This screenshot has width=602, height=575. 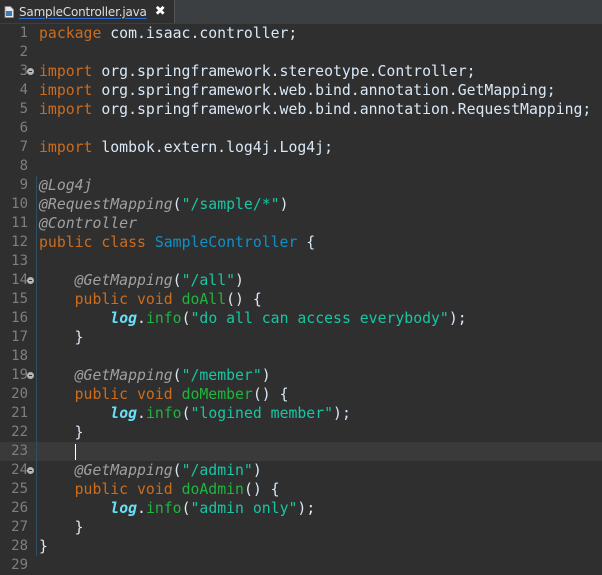 I want to click on code-line: 1 package com.isaac.controller;, so click(x=301, y=33).